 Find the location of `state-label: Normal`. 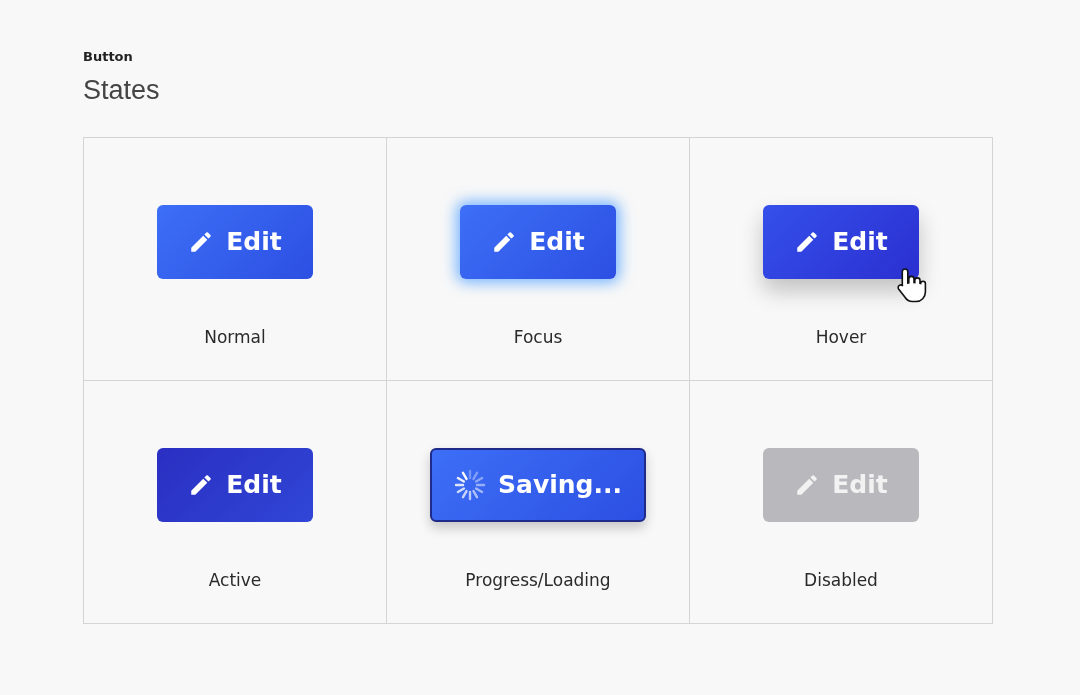

state-label: Normal is located at coordinates (235, 337).